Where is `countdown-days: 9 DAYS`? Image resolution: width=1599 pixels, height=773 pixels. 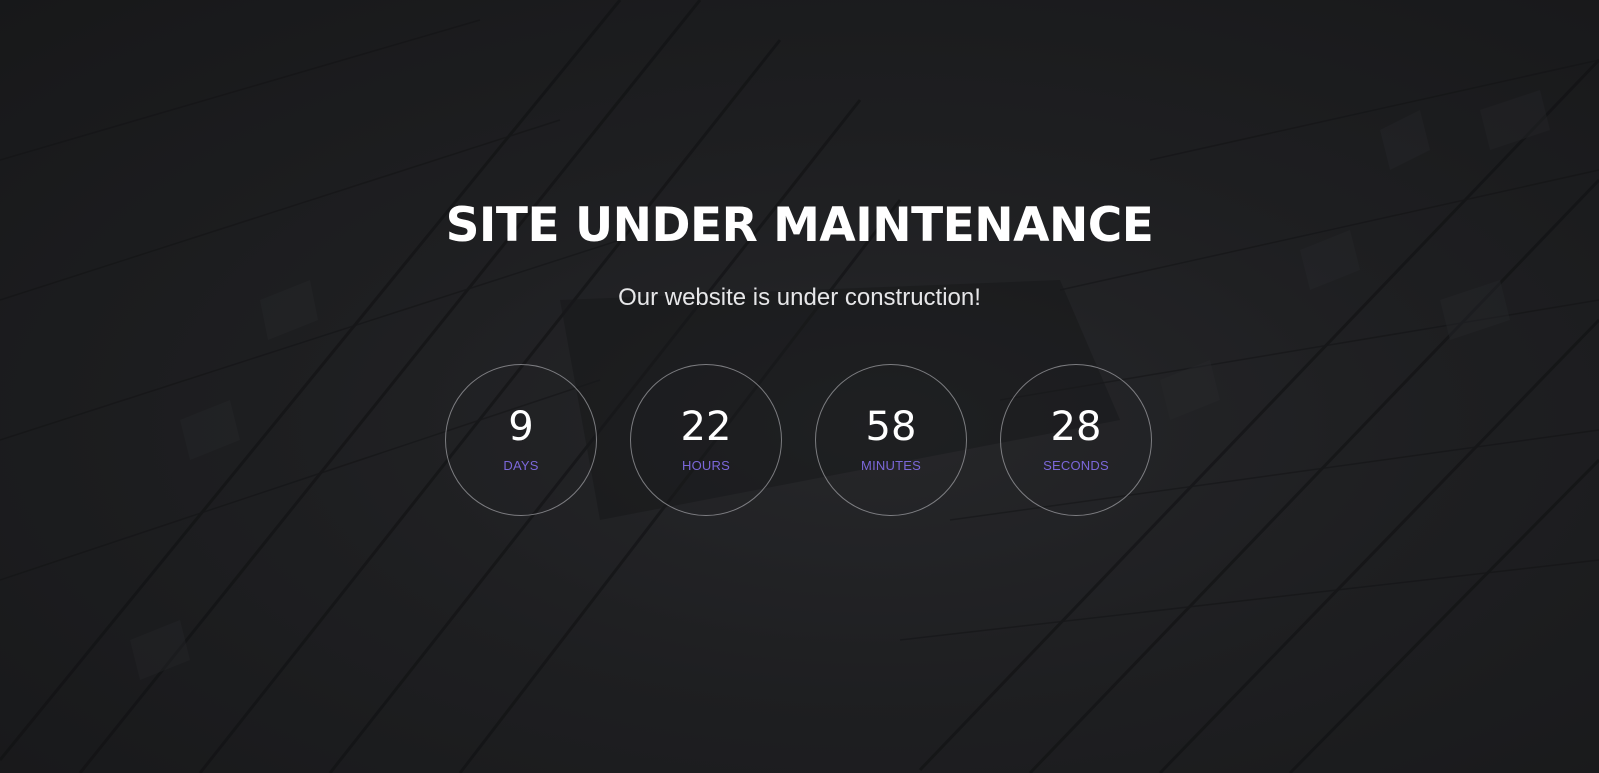 countdown-days: 9 DAYS is located at coordinates (521, 440).